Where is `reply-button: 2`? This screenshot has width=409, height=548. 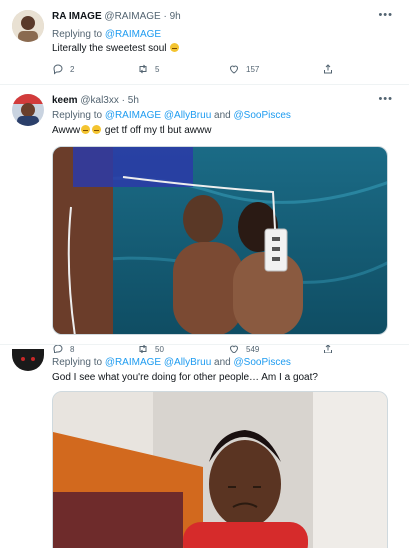 reply-button: 2 is located at coordinates (63, 69).